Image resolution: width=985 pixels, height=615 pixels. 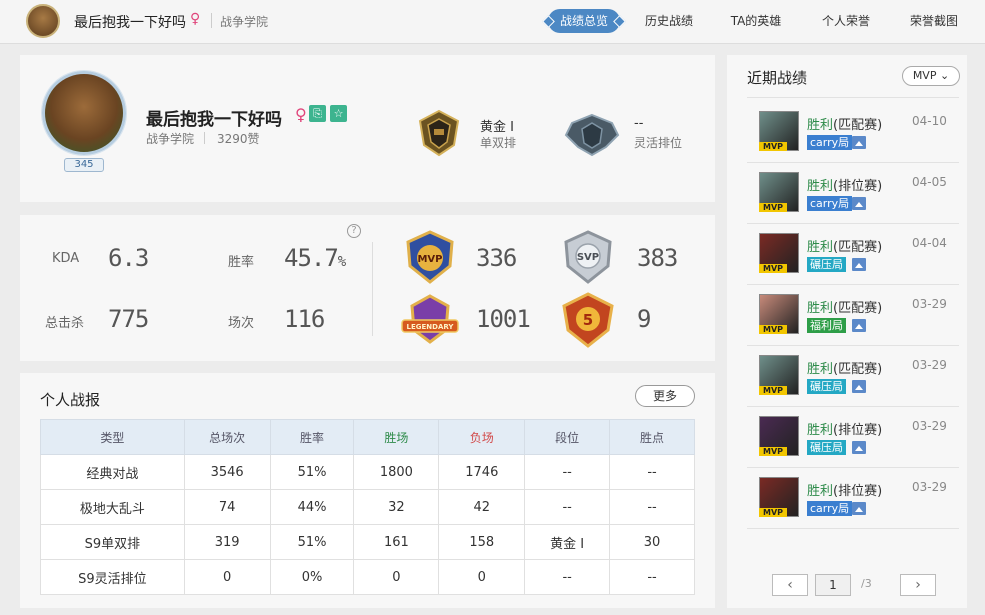 I want to click on match-row: MVP 胜利(排位赛) 03-29 碾压局, so click(x=853, y=437).